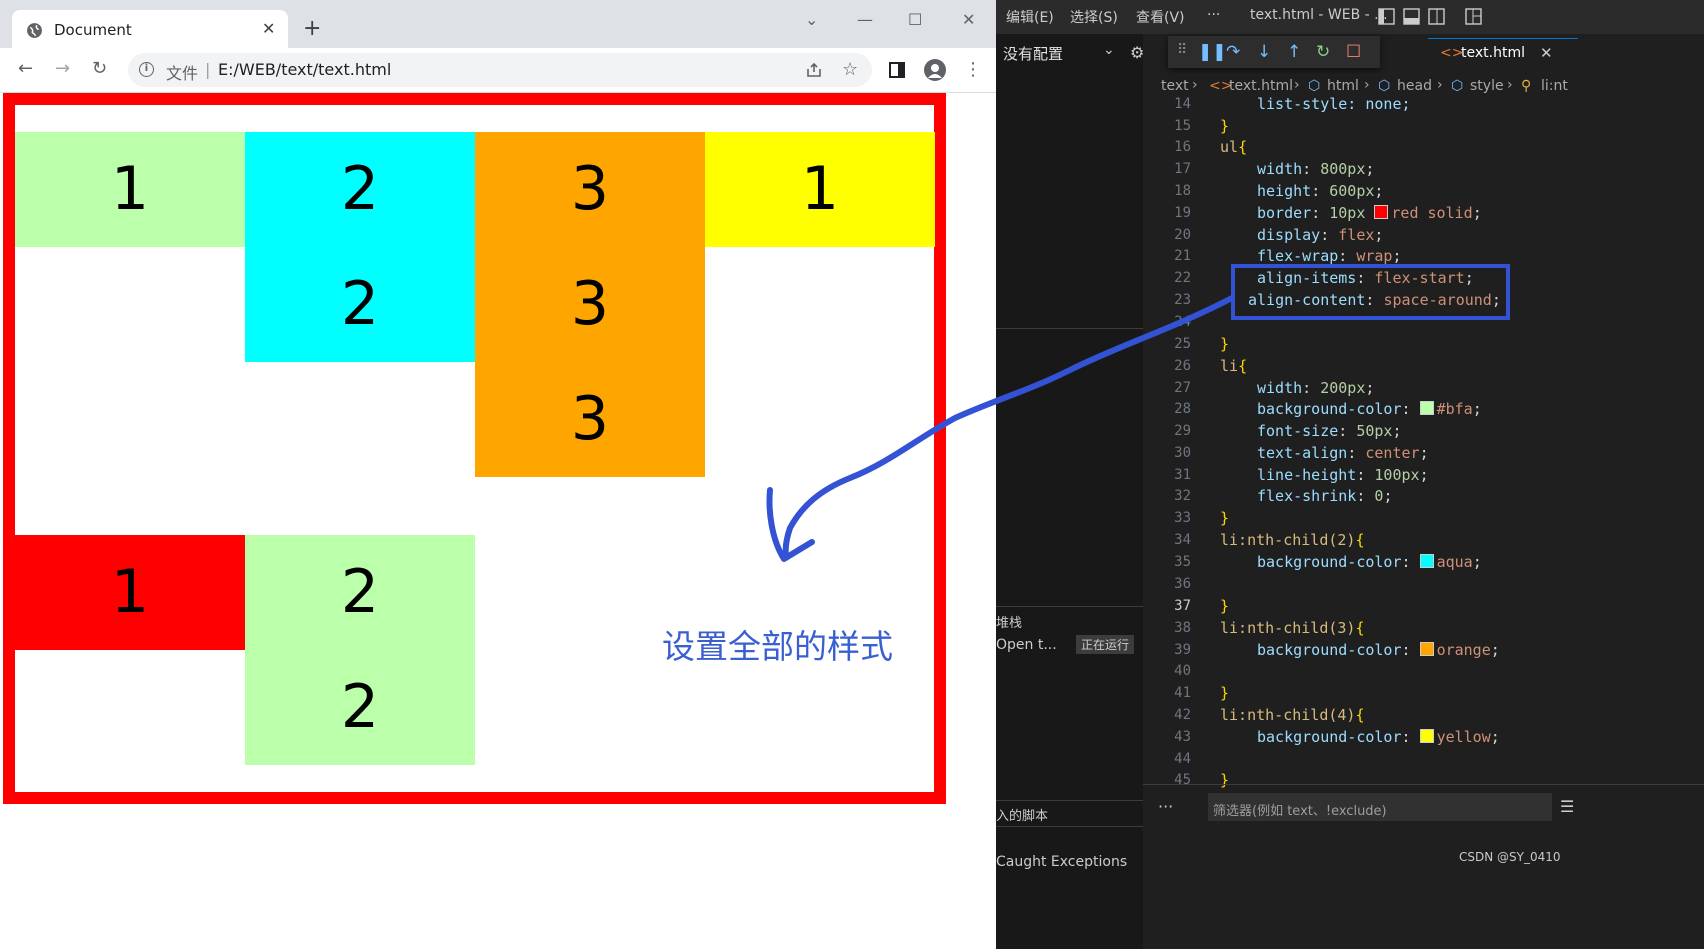 Image resolution: width=1704 pixels, height=949 pixels. Describe the element at coordinates (1182, 50) in the screenshot. I see `drag-handle-icon: ⠿` at that location.